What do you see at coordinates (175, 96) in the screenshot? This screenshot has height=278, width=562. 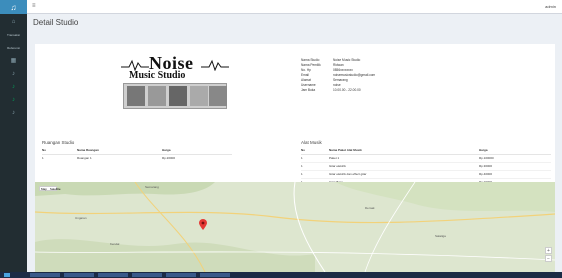 I see `studio-photo-strip` at bounding box center [175, 96].